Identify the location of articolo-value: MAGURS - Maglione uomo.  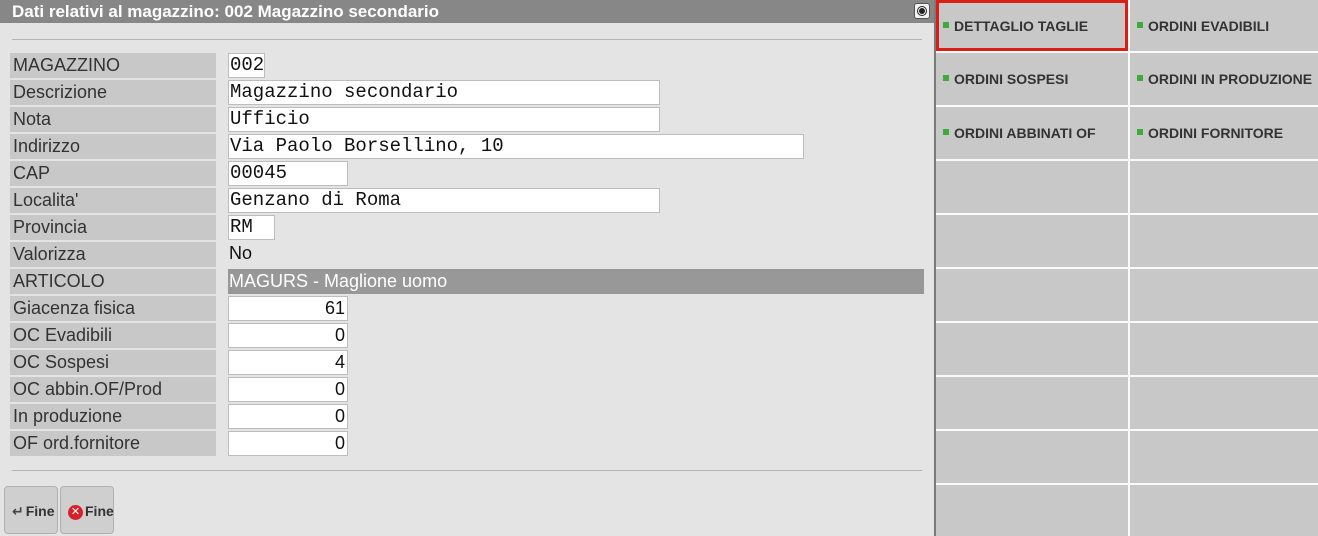
(576, 281).